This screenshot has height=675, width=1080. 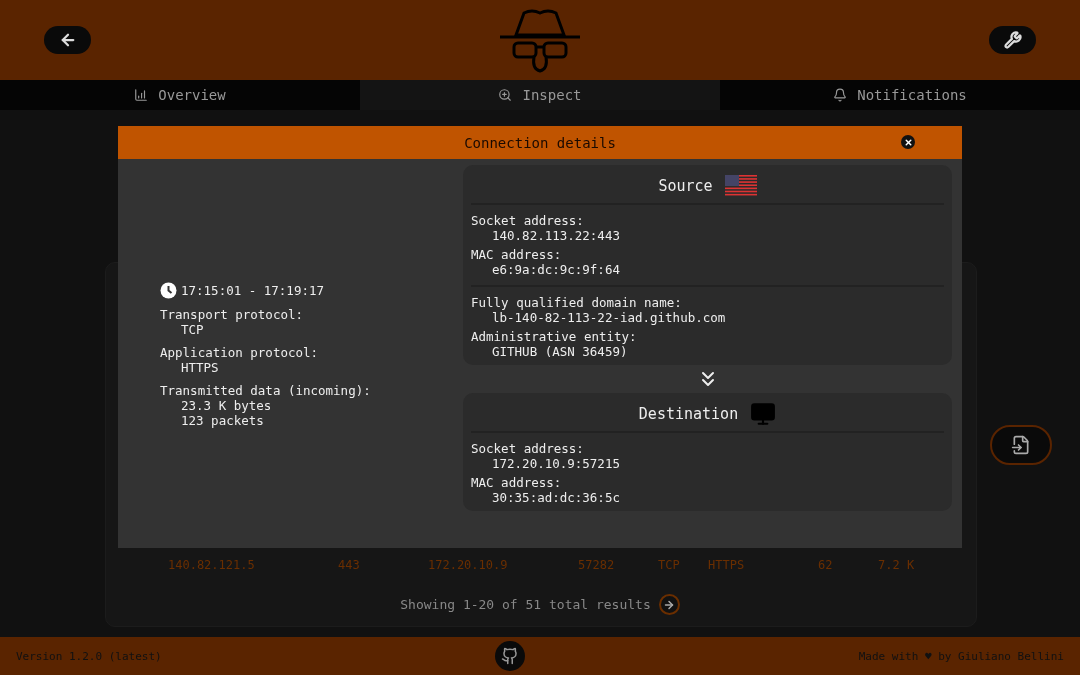 What do you see at coordinates (67, 40) in the screenshot?
I see `back-button` at bounding box center [67, 40].